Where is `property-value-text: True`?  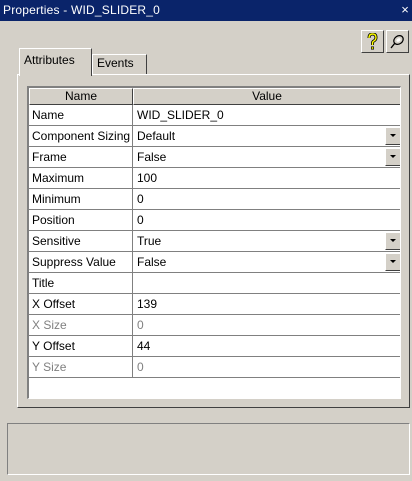 property-value-text: True is located at coordinates (149, 241).